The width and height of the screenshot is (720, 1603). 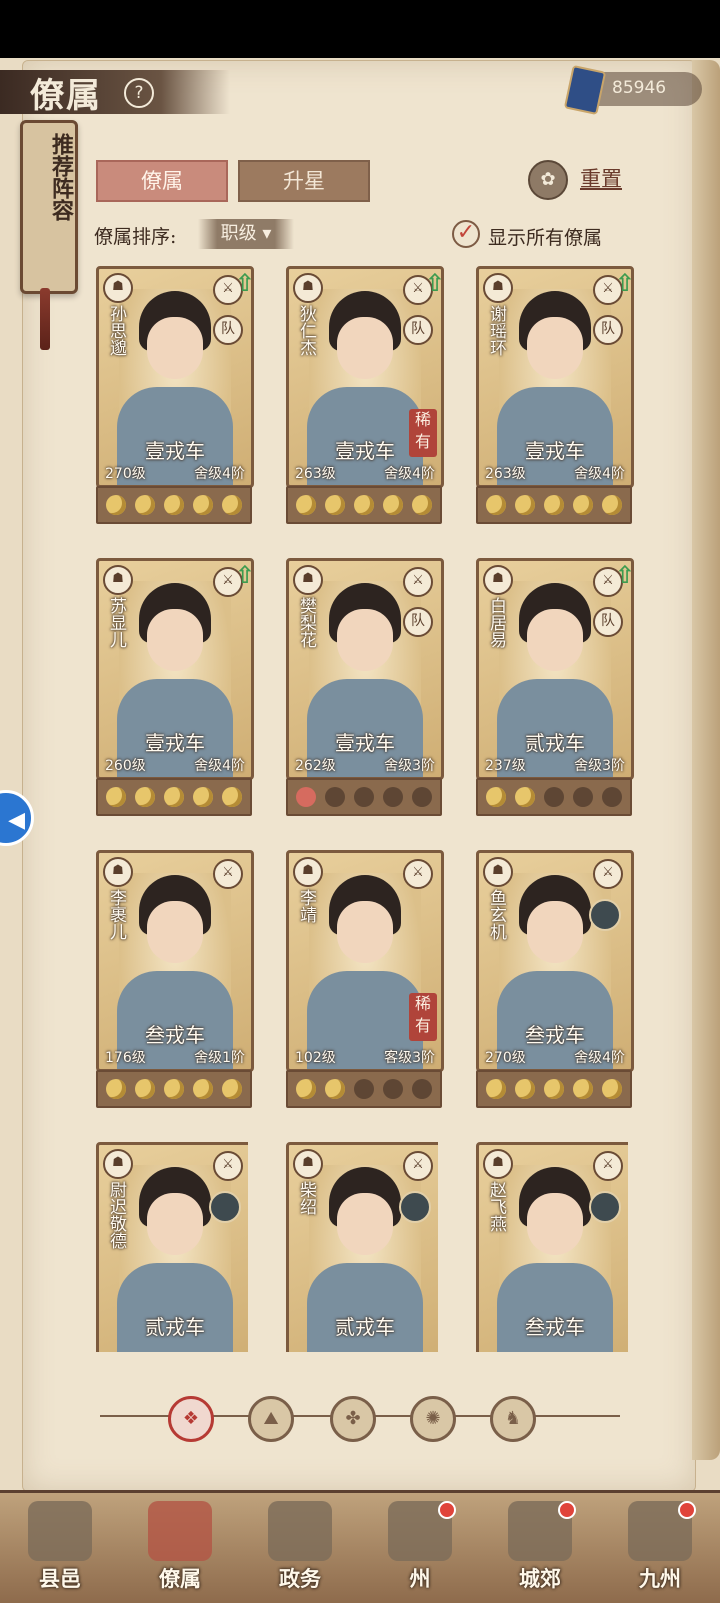 I want to click on nav-item: 州, so click(x=420, y=1548).